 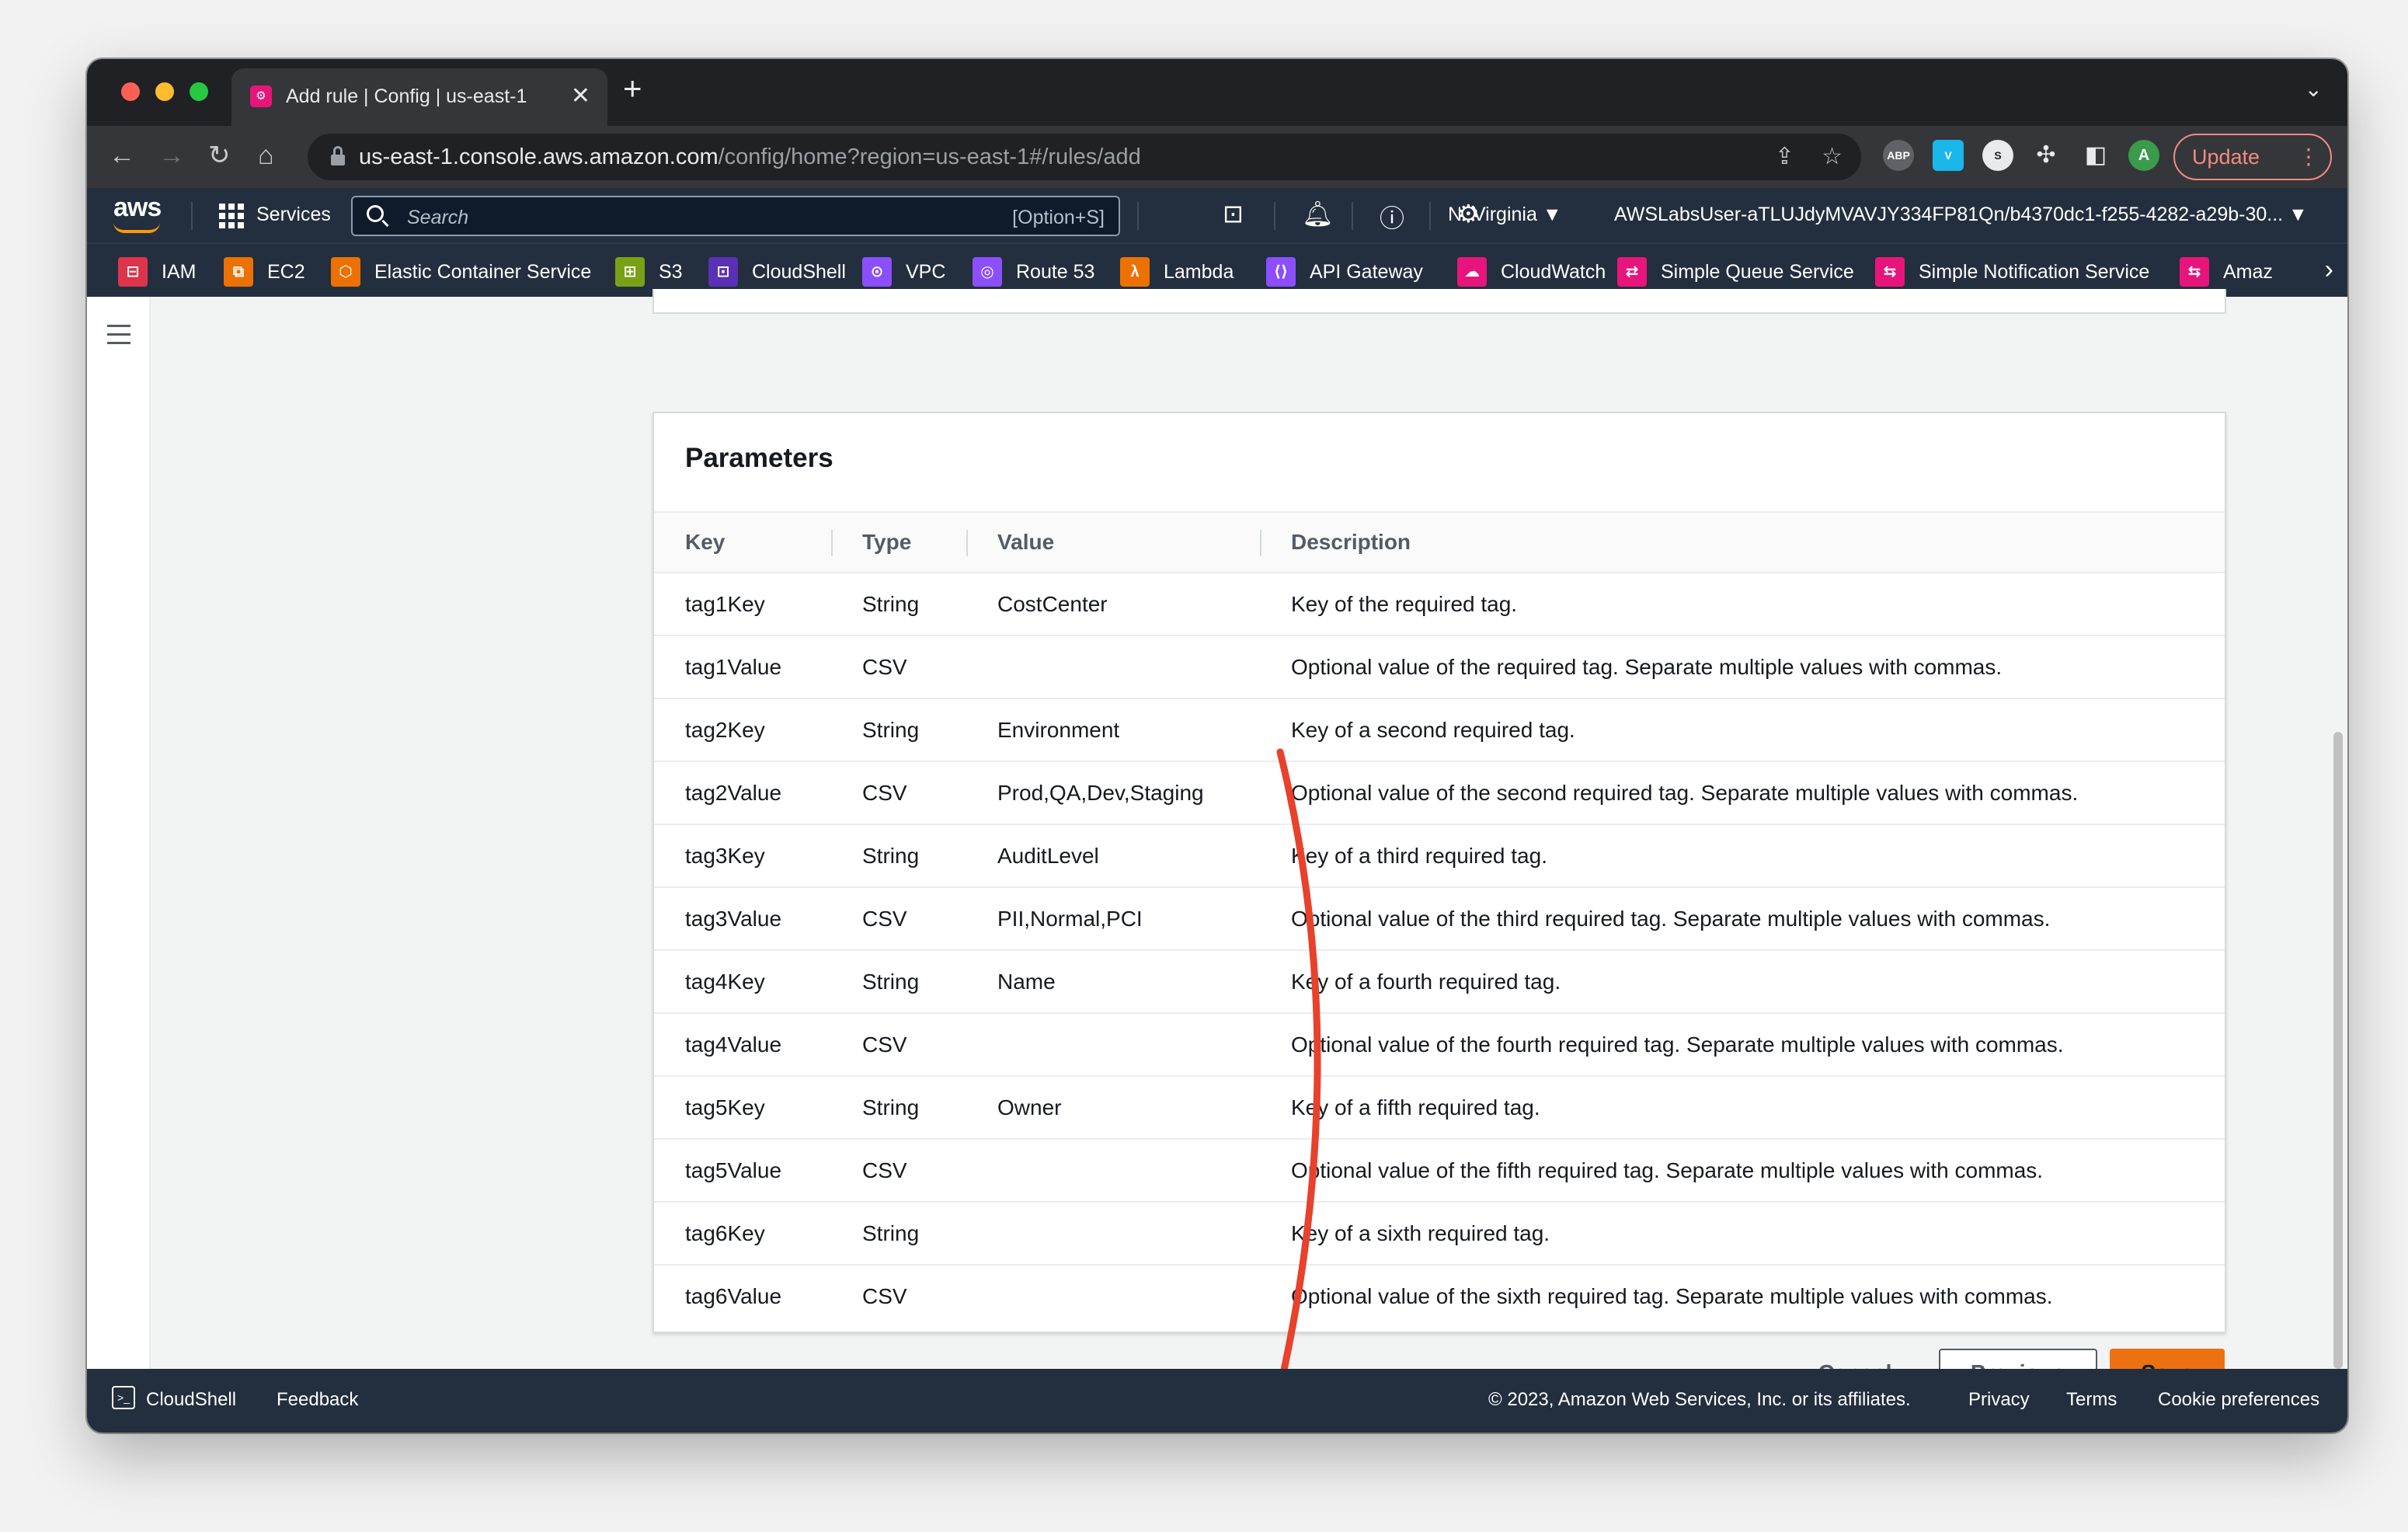 What do you see at coordinates (137, 208) in the screenshot?
I see `aws-logo: aws` at bounding box center [137, 208].